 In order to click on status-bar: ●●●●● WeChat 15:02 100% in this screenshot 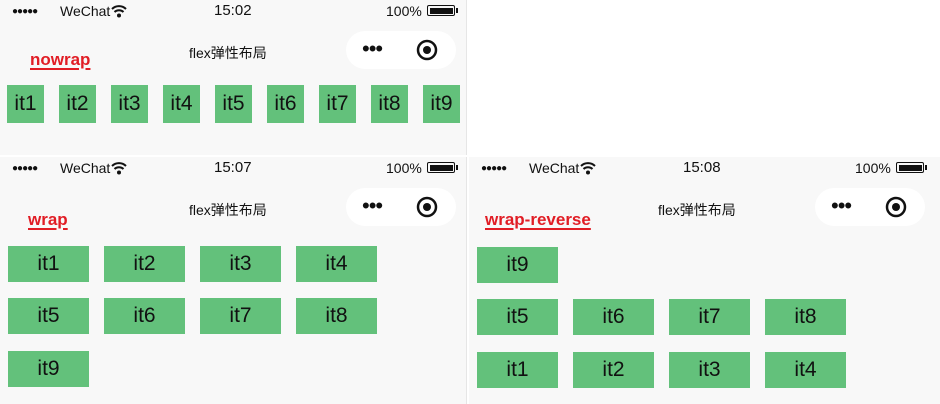, I will do `click(233, 12)`.